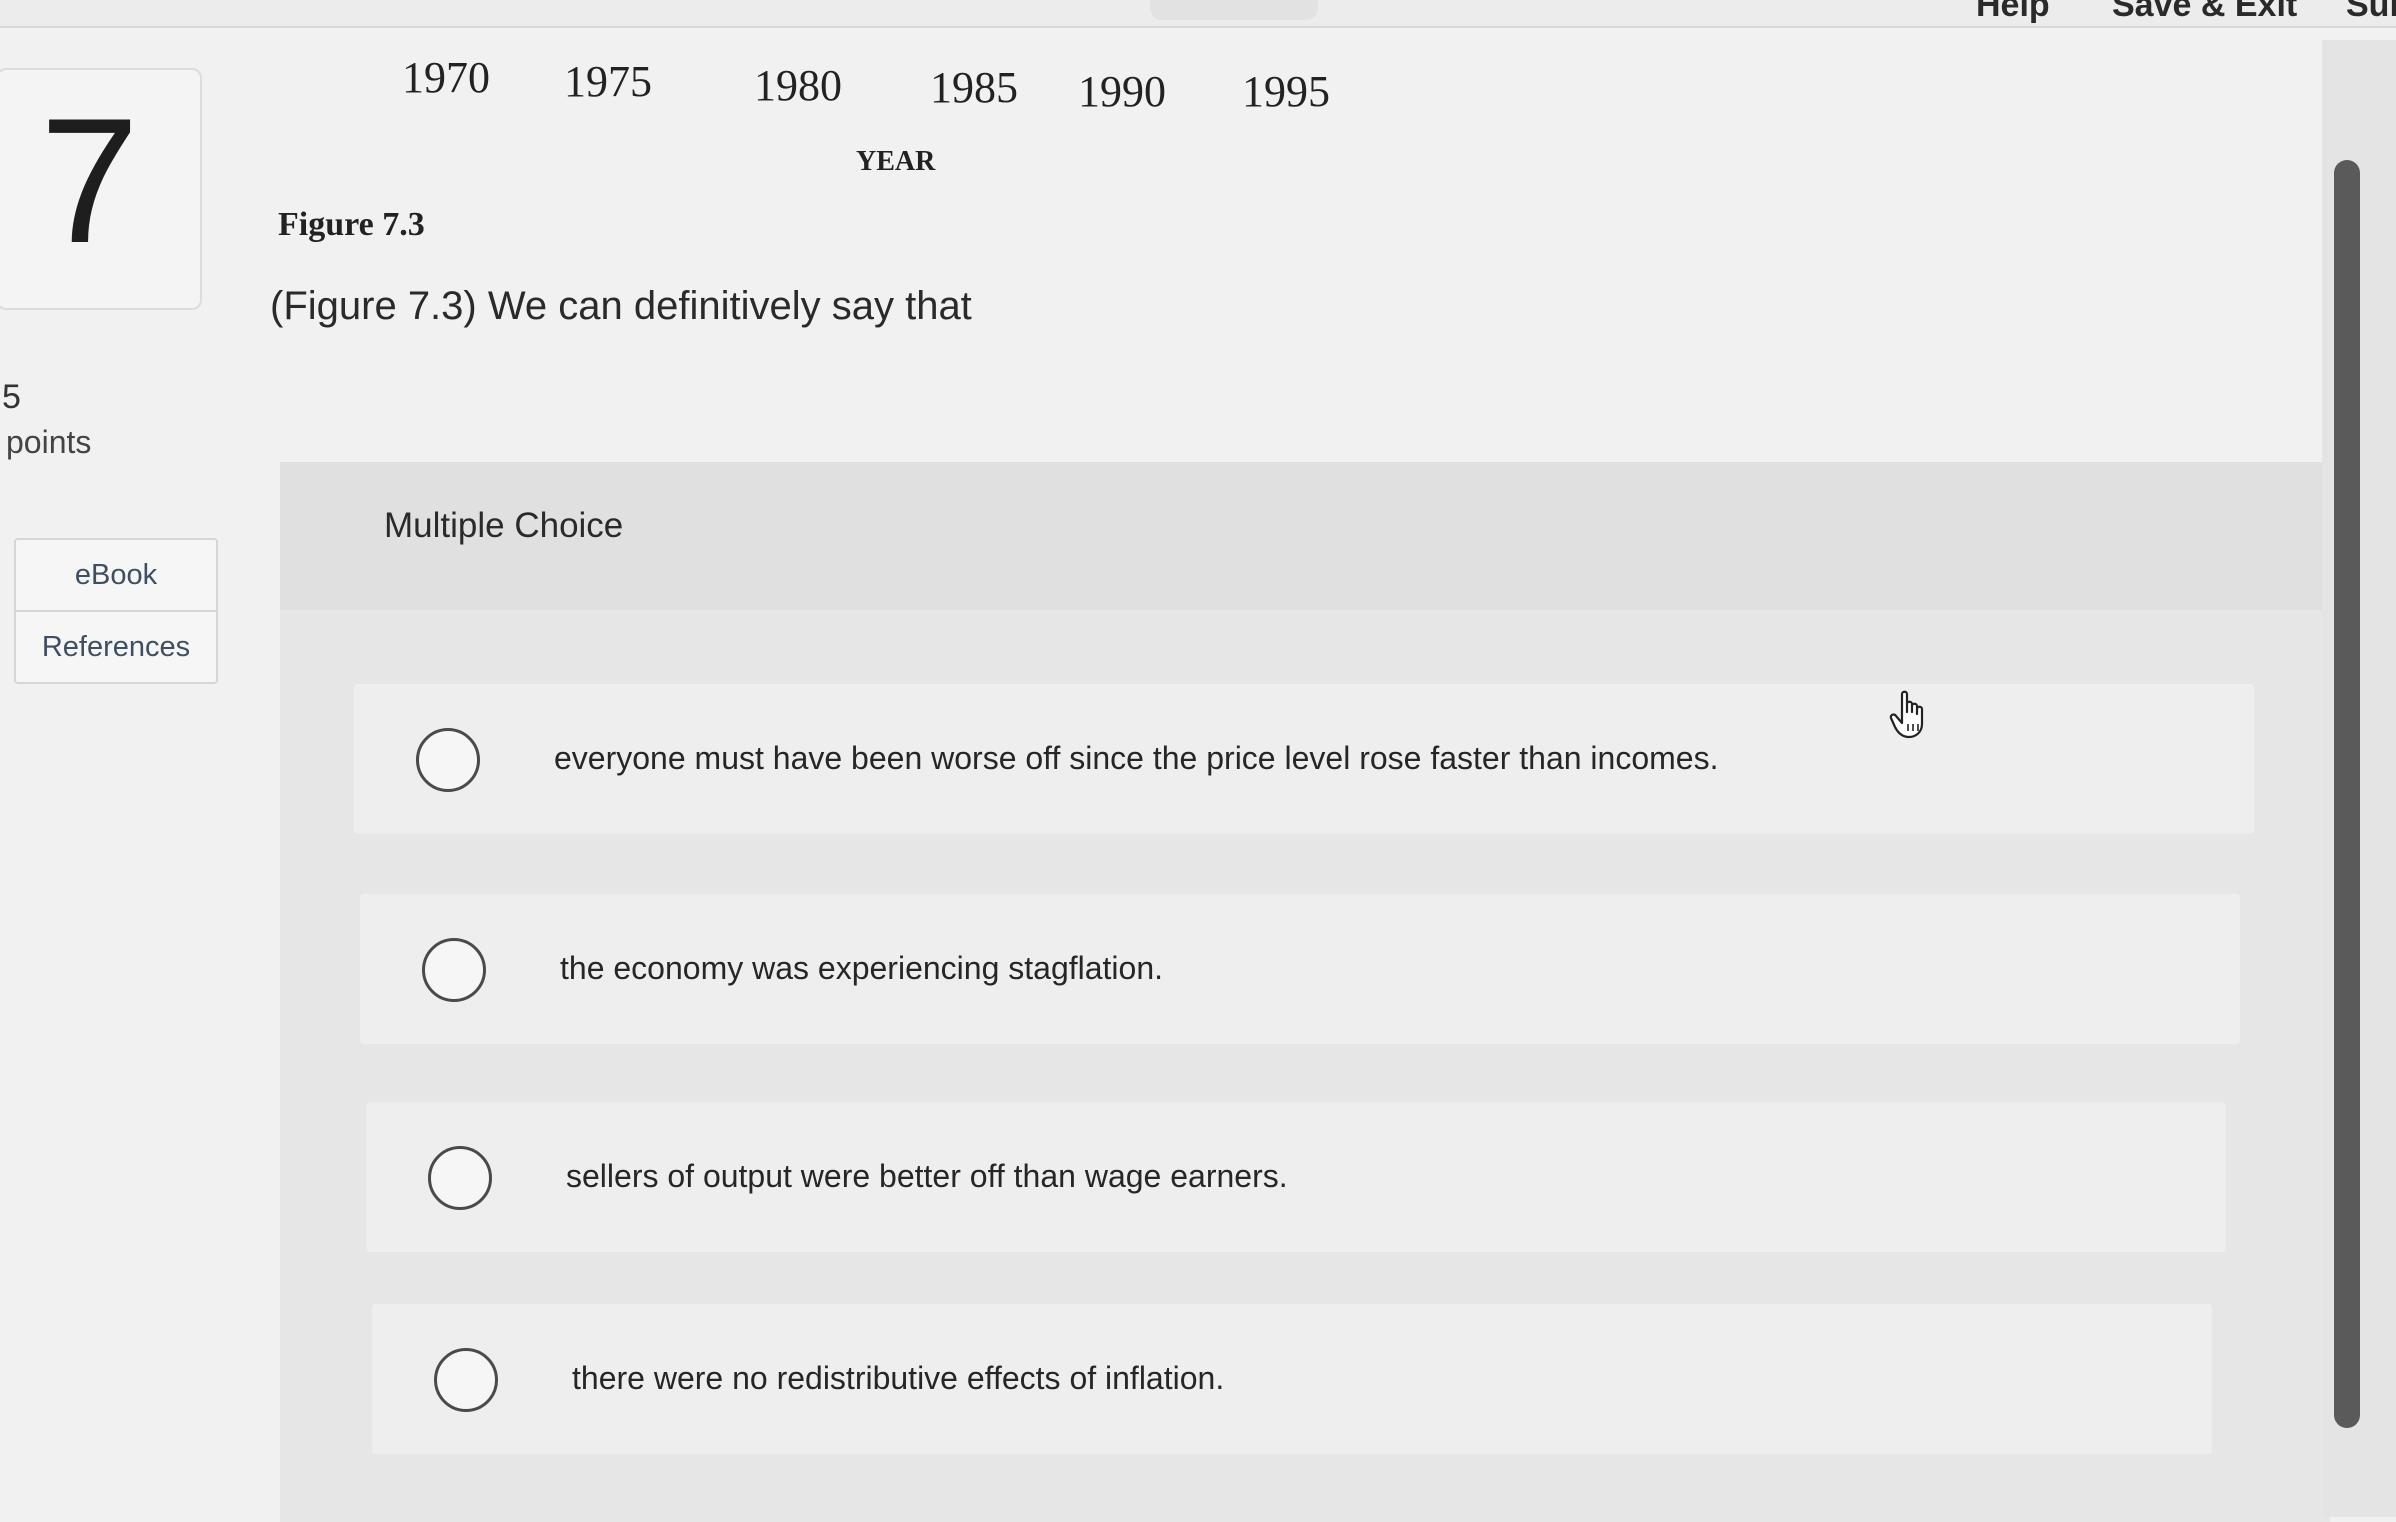 The height and width of the screenshot is (1522, 2396). What do you see at coordinates (49, 442) in the screenshot?
I see `points-label: points` at bounding box center [49, 442].